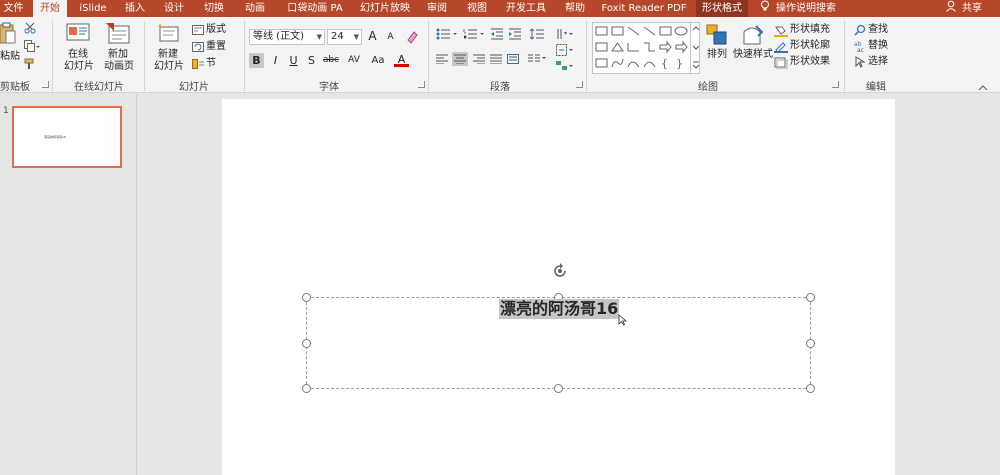 The height and width of the screenshot is (475, 1000). Describe the element at coordinates (216, 47) in the screenshot. I see `reset-button: 重置` at that location.